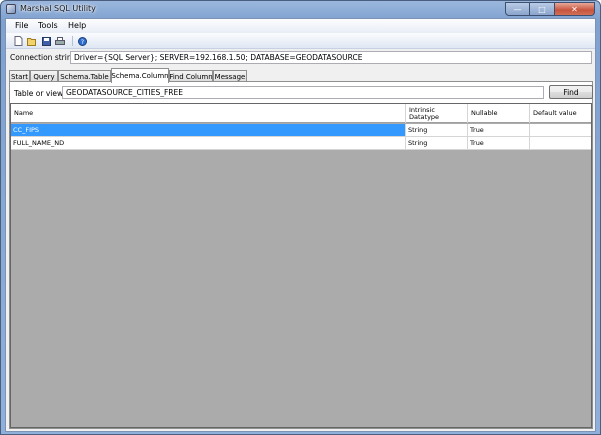 The image size is (601, 435). I want to click on maximize-button: □, so click(542, 9).